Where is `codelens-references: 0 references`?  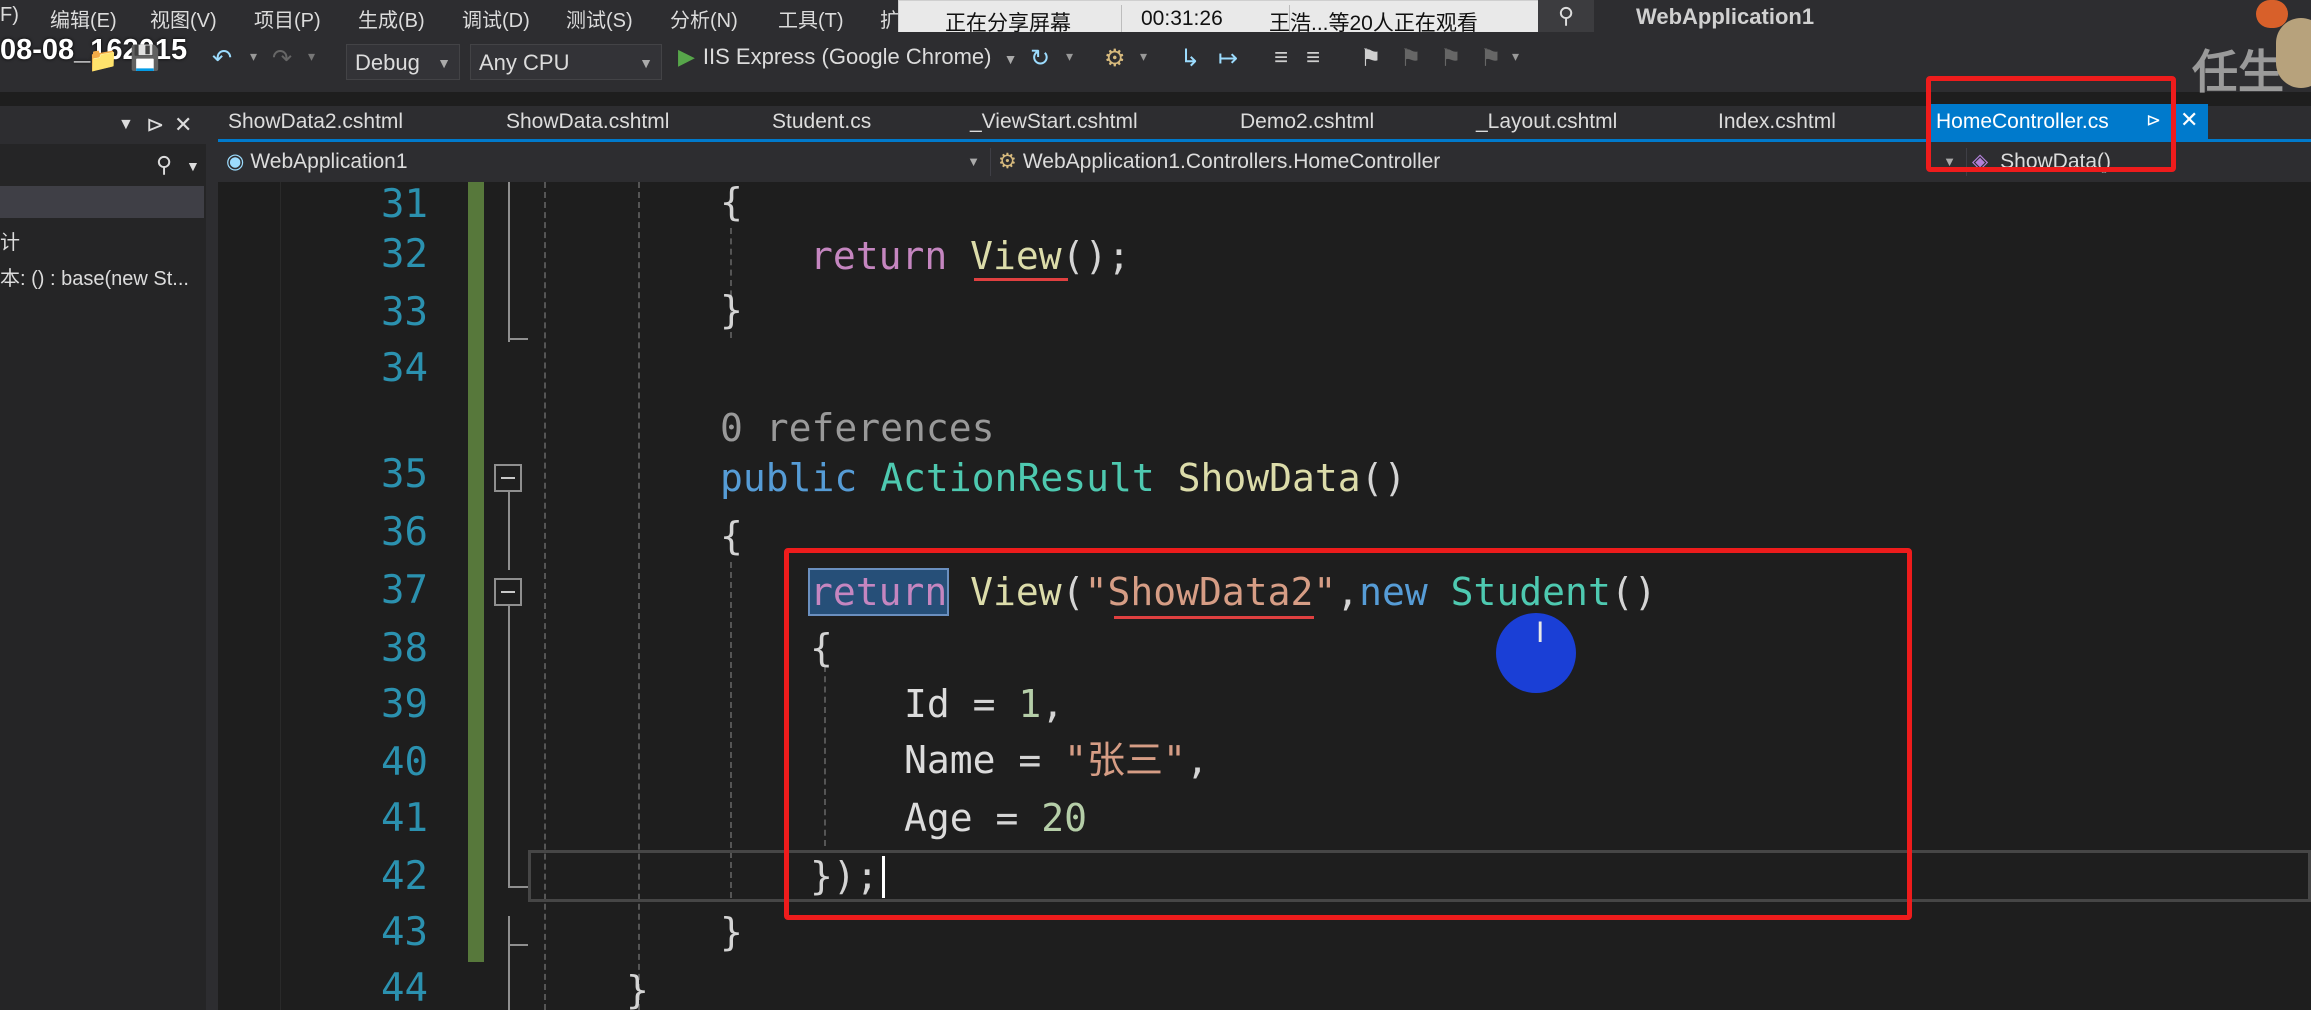
codelens-references: 0 references is located at coordinates (857, 428).